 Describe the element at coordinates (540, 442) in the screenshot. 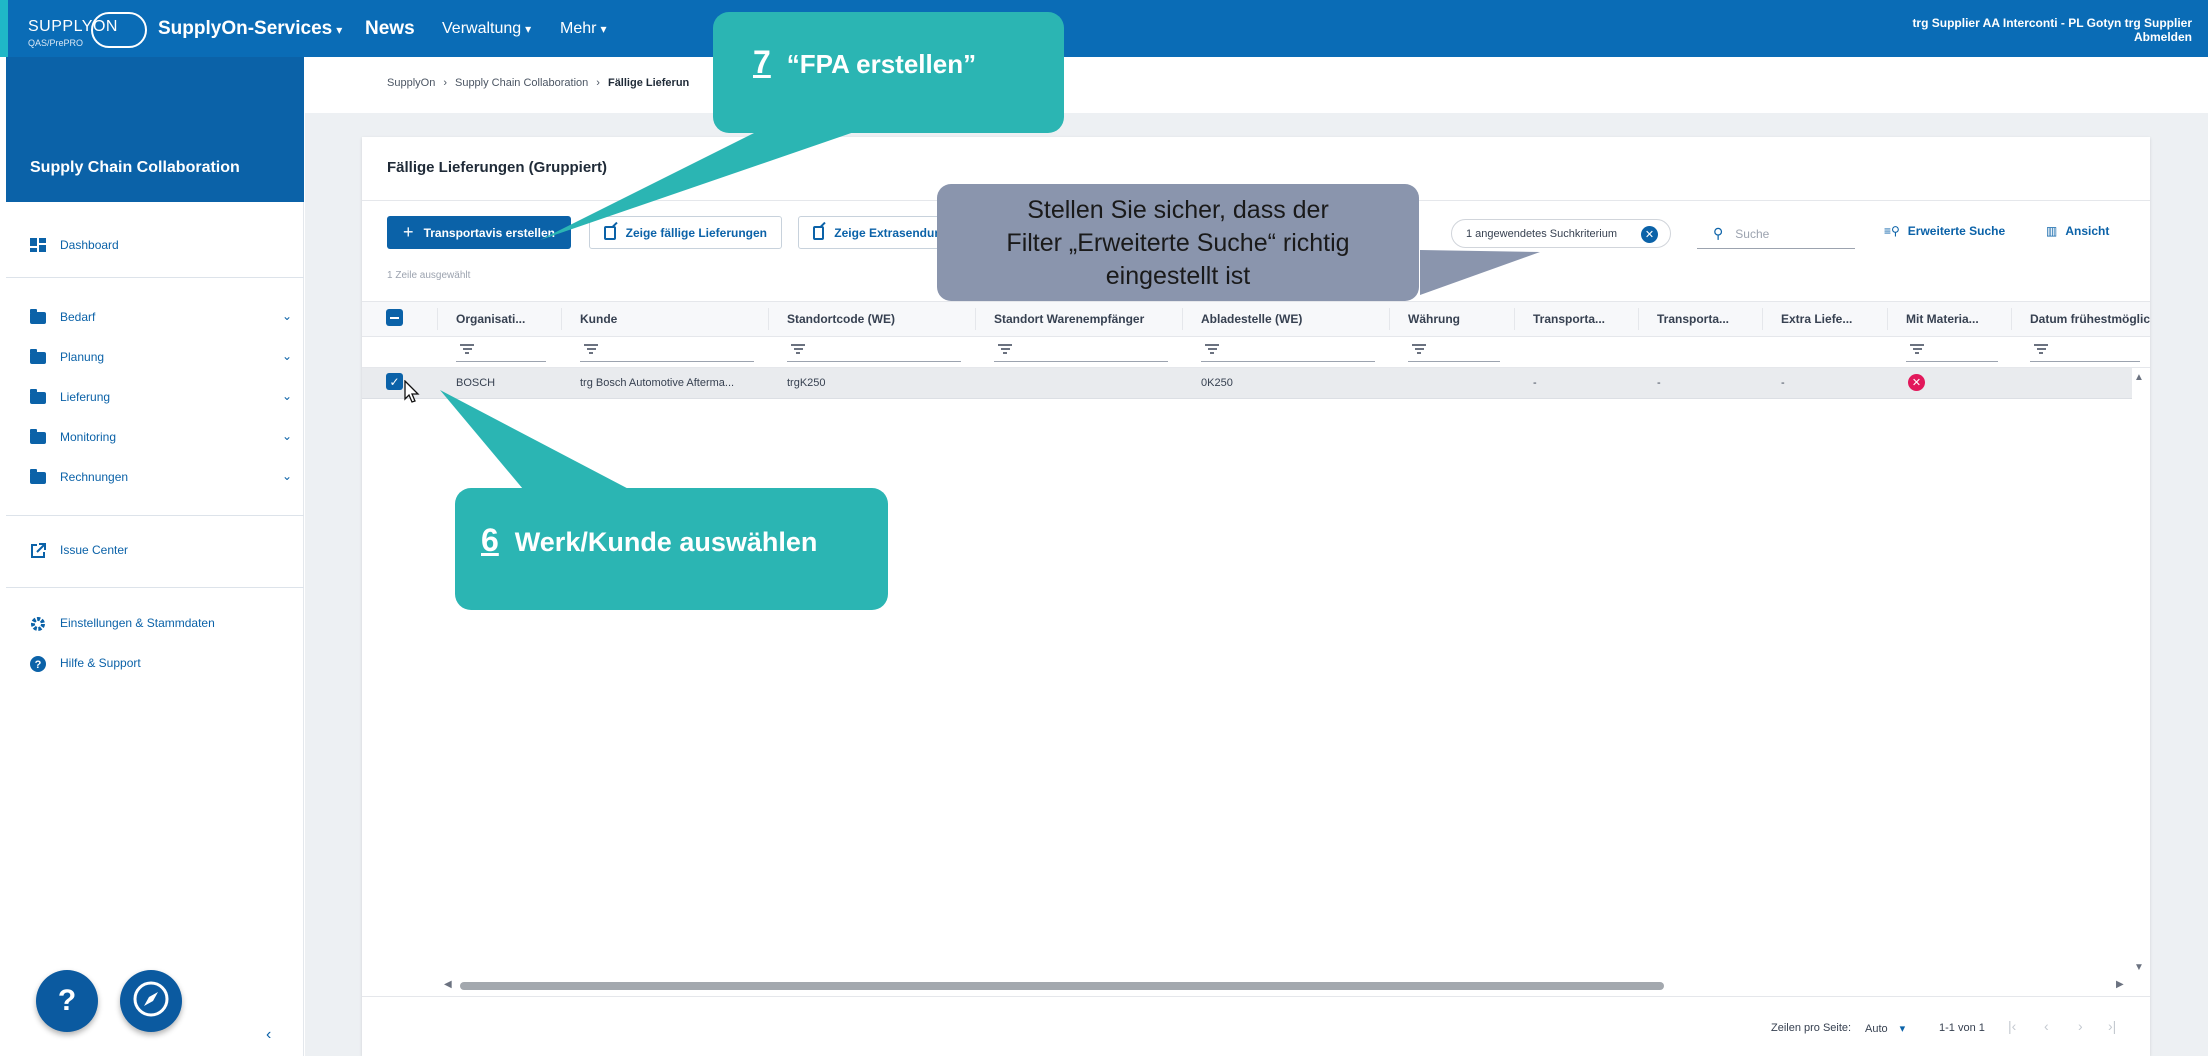

I see `callout-pointer-step6` at that location.